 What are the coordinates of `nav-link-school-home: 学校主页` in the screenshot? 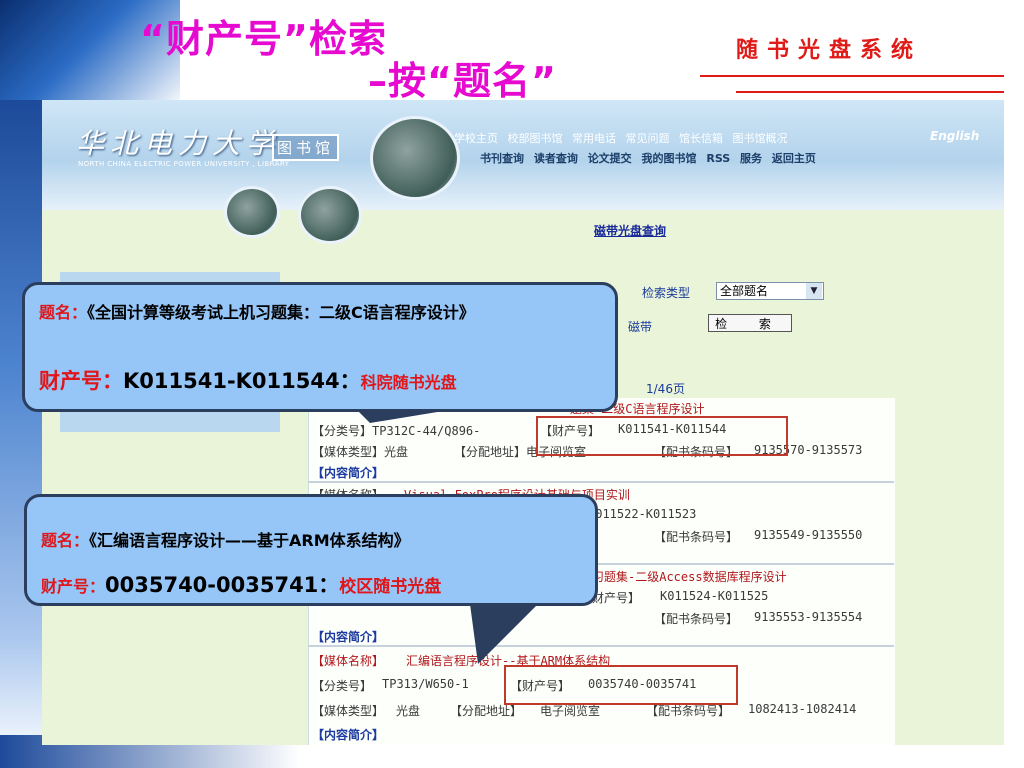 It's located at (476, 138).